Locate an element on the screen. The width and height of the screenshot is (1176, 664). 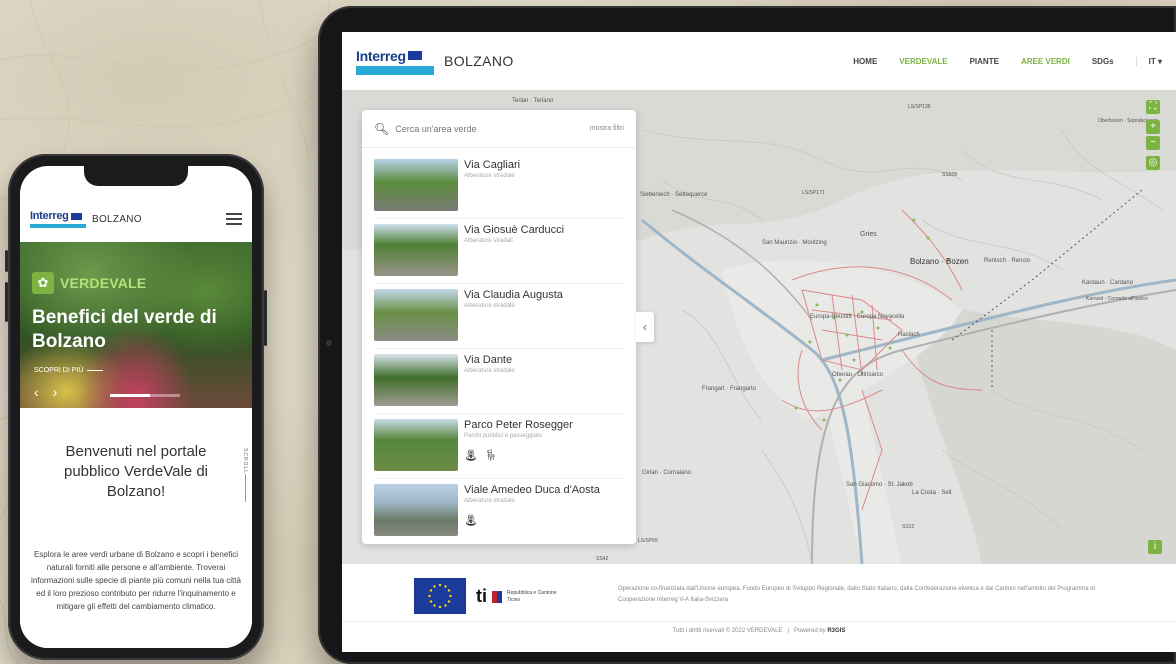
leaf-icon: ✿ is located at coordinates (43, 283).